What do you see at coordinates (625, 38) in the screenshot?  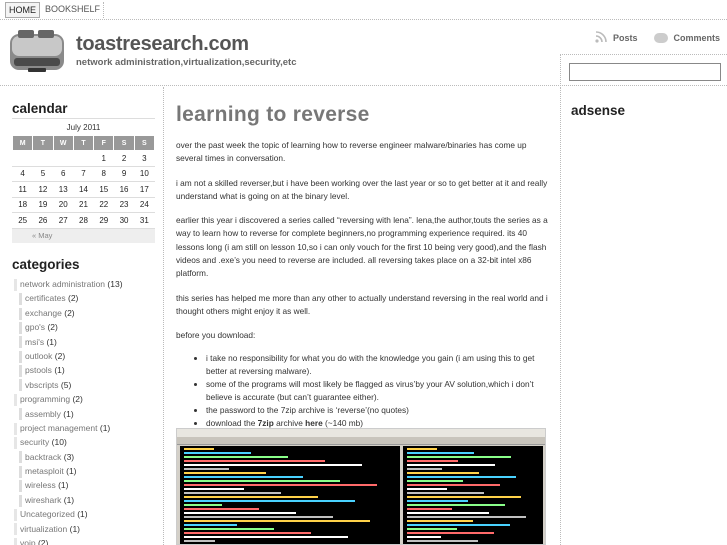 I see `posts-feed-link: Posts` at bounding box center [625, 38].